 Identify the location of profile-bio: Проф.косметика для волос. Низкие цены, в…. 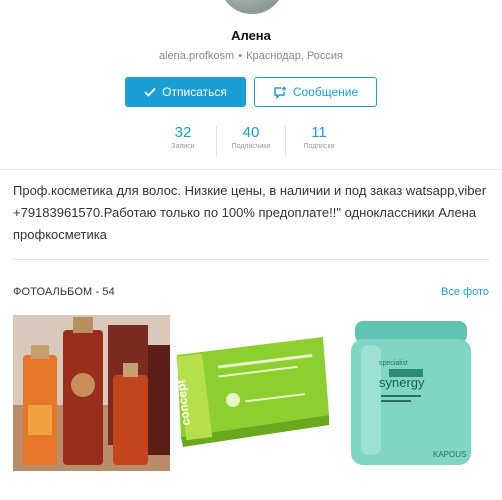
(250, 212).